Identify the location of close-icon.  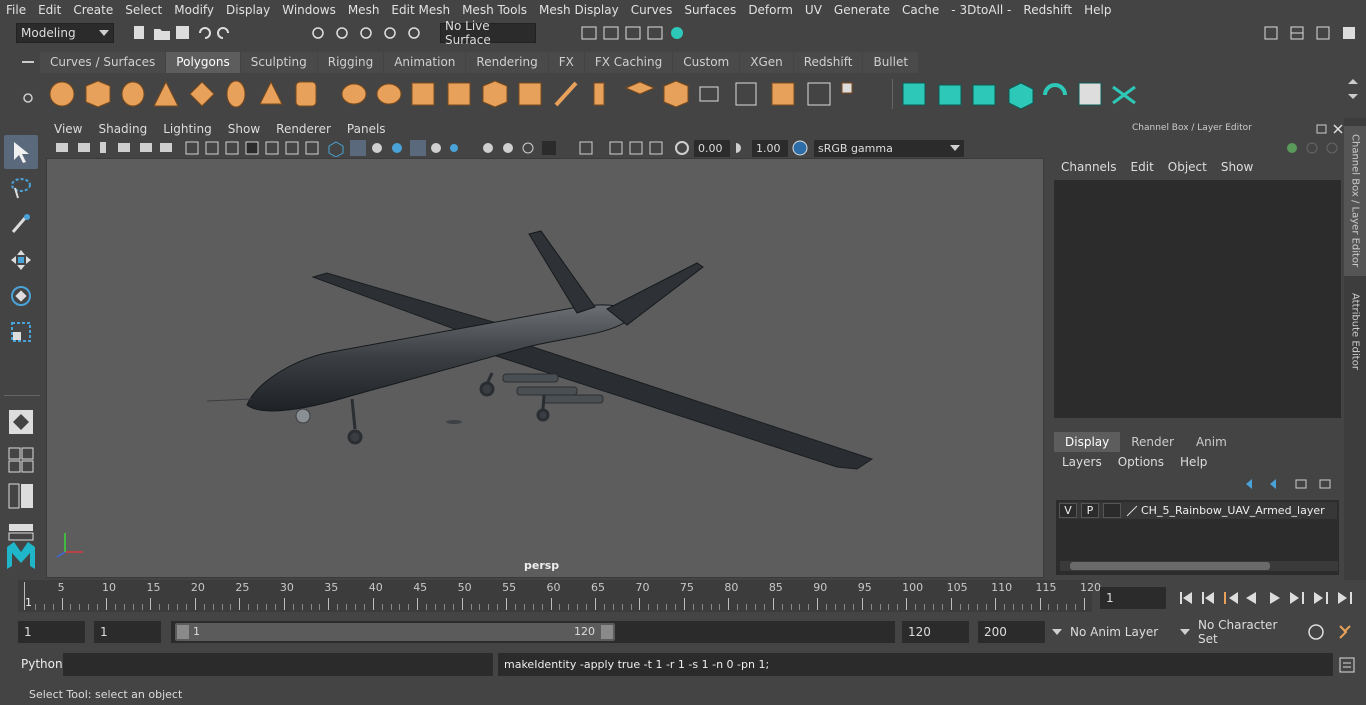
(1338, 129).